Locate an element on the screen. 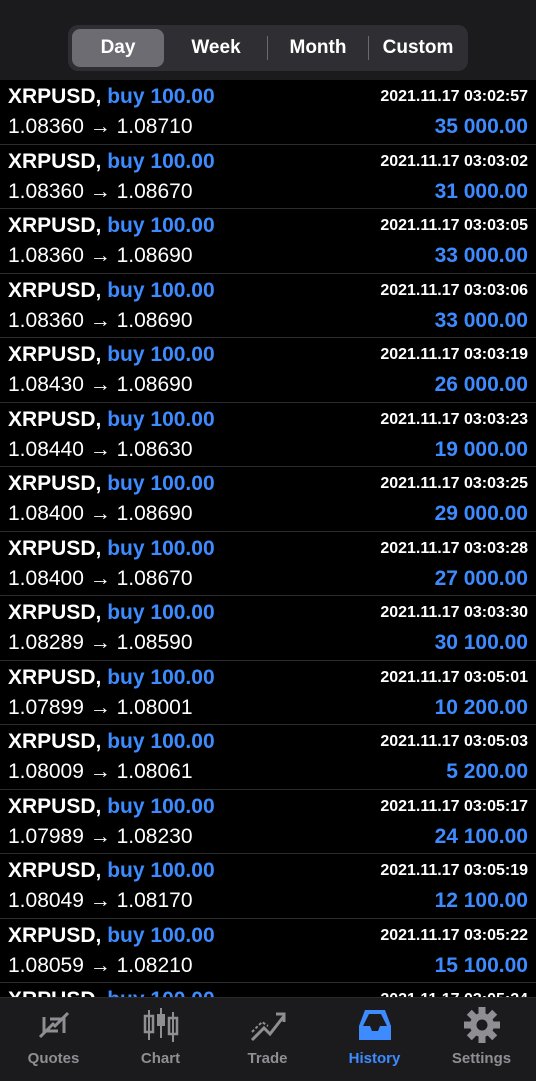  deal-prices: 1.08009 → 1.08061 is located at coordinates (100, 772).